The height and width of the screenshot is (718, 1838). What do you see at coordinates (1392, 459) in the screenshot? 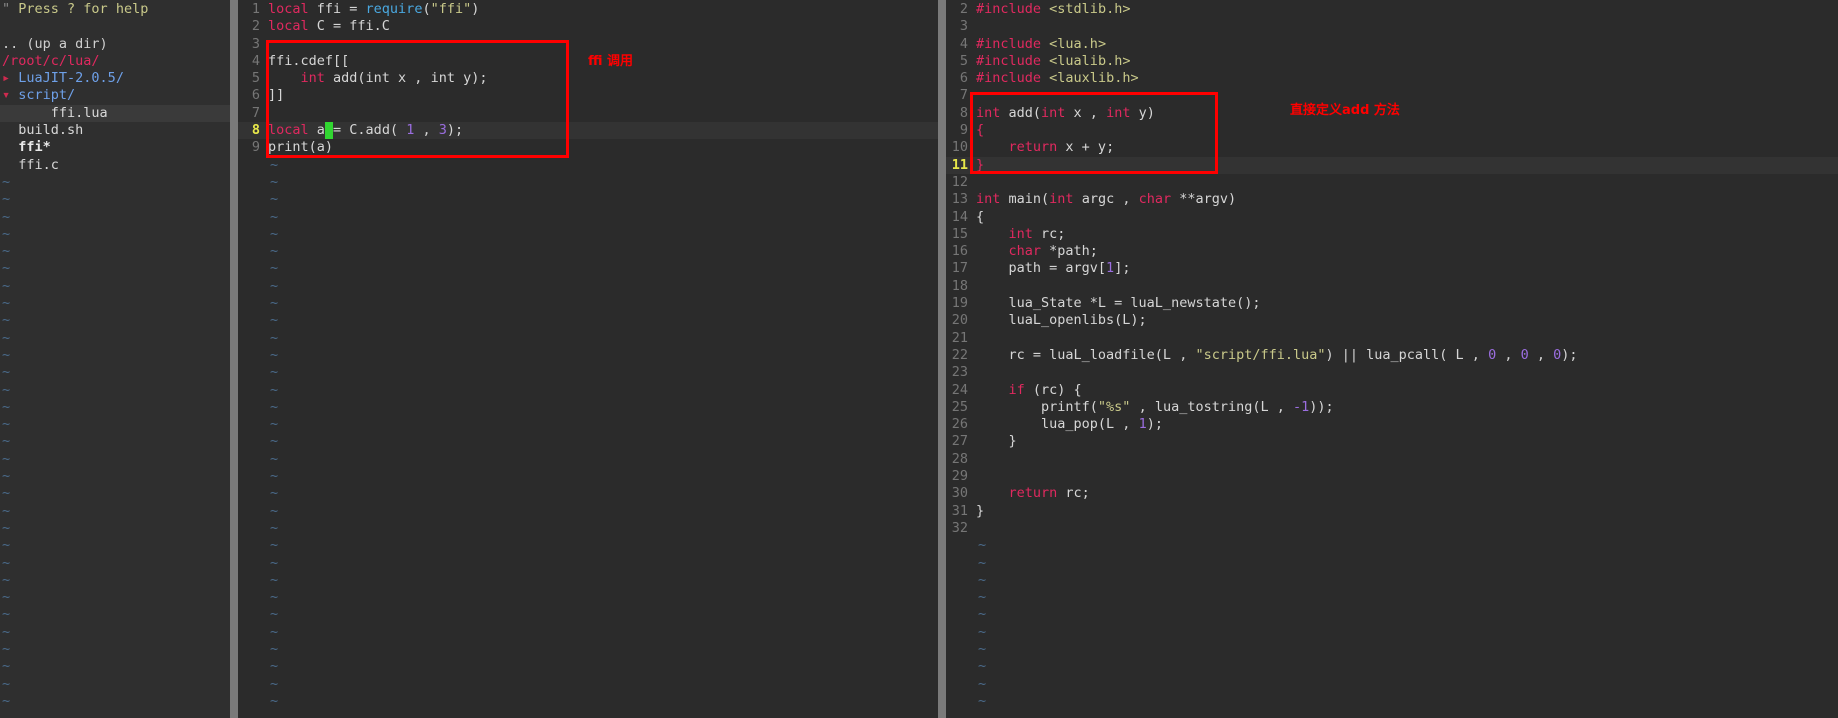
I see `code-line: 28` at bounding box center [1392, 459].